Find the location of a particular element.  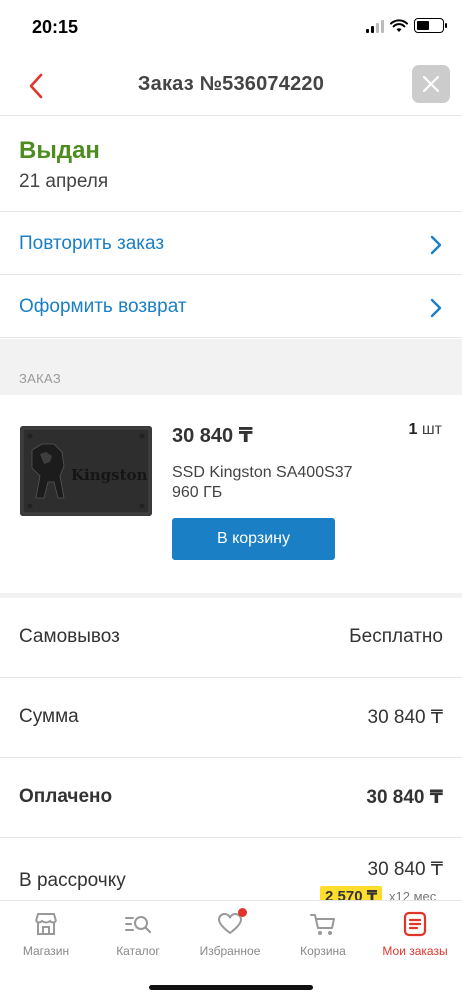

order-date: 21 апреля is located at coordinates (64, 181).